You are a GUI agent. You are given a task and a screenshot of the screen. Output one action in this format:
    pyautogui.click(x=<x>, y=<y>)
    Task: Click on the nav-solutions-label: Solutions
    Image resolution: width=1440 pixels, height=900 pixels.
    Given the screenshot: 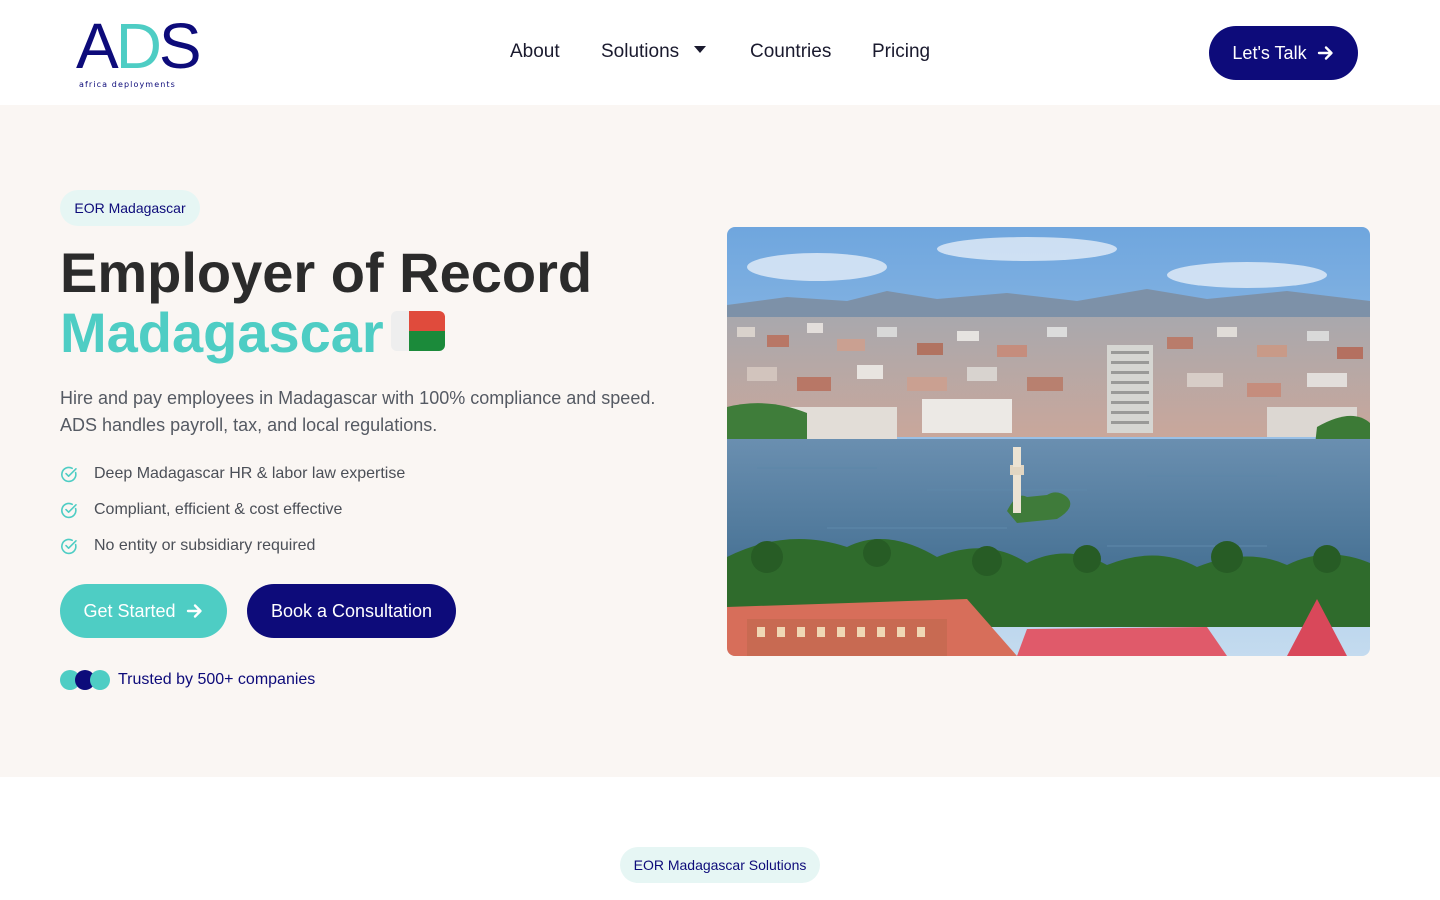 What is the action you would take?
    pyautogui.click(x=640, y=51)
    